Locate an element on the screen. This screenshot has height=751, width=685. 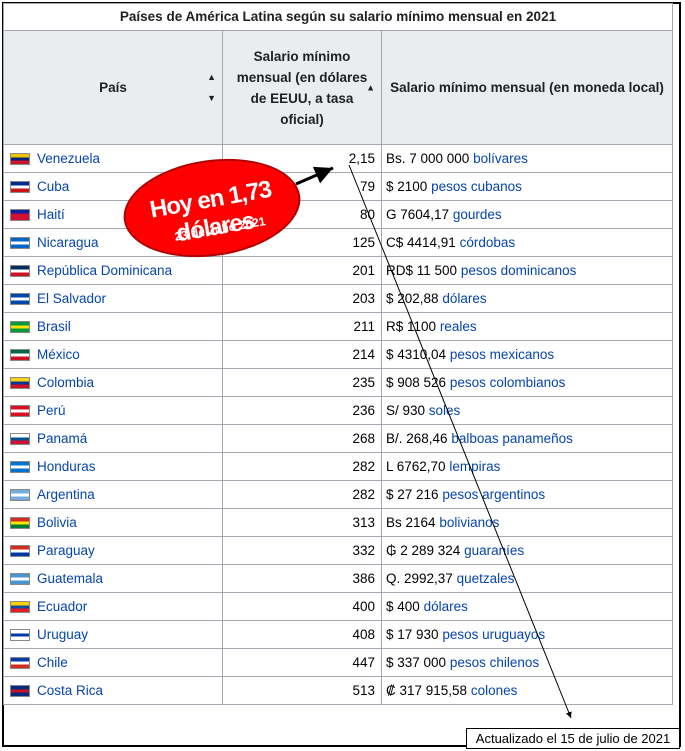
local-cell: RD$ 11 500 pesos dominicanos is located at coordinates (527, 270).